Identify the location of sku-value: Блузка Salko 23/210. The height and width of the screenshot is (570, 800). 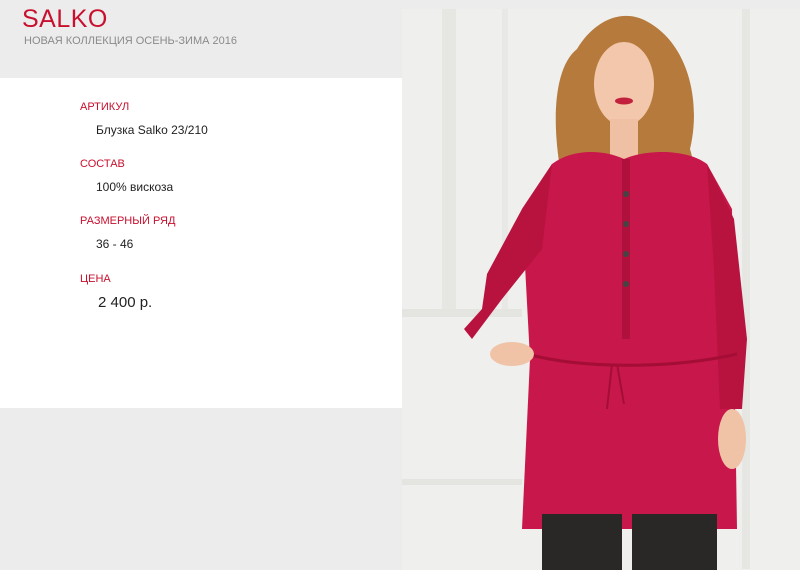
(152, 130).